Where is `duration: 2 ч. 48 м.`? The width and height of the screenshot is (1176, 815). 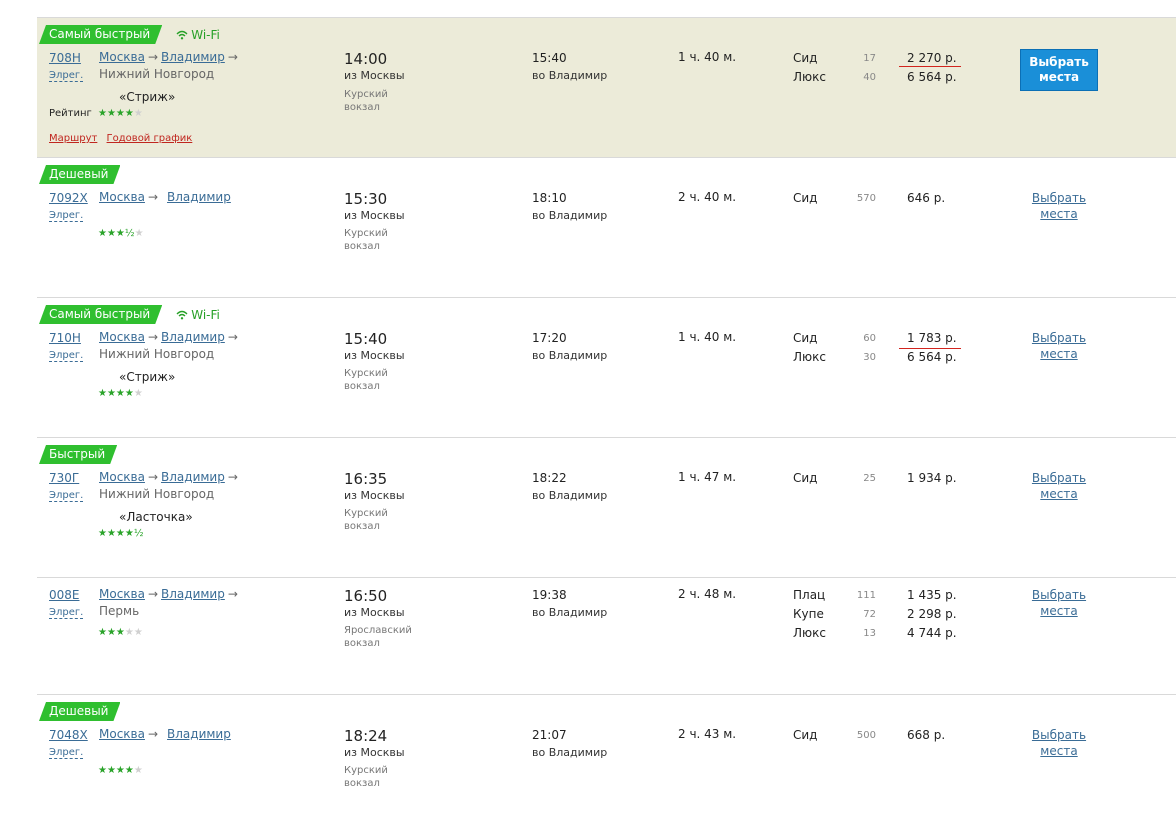
duration: 2 ч. 48 м. is located at coordinates (707, 594).